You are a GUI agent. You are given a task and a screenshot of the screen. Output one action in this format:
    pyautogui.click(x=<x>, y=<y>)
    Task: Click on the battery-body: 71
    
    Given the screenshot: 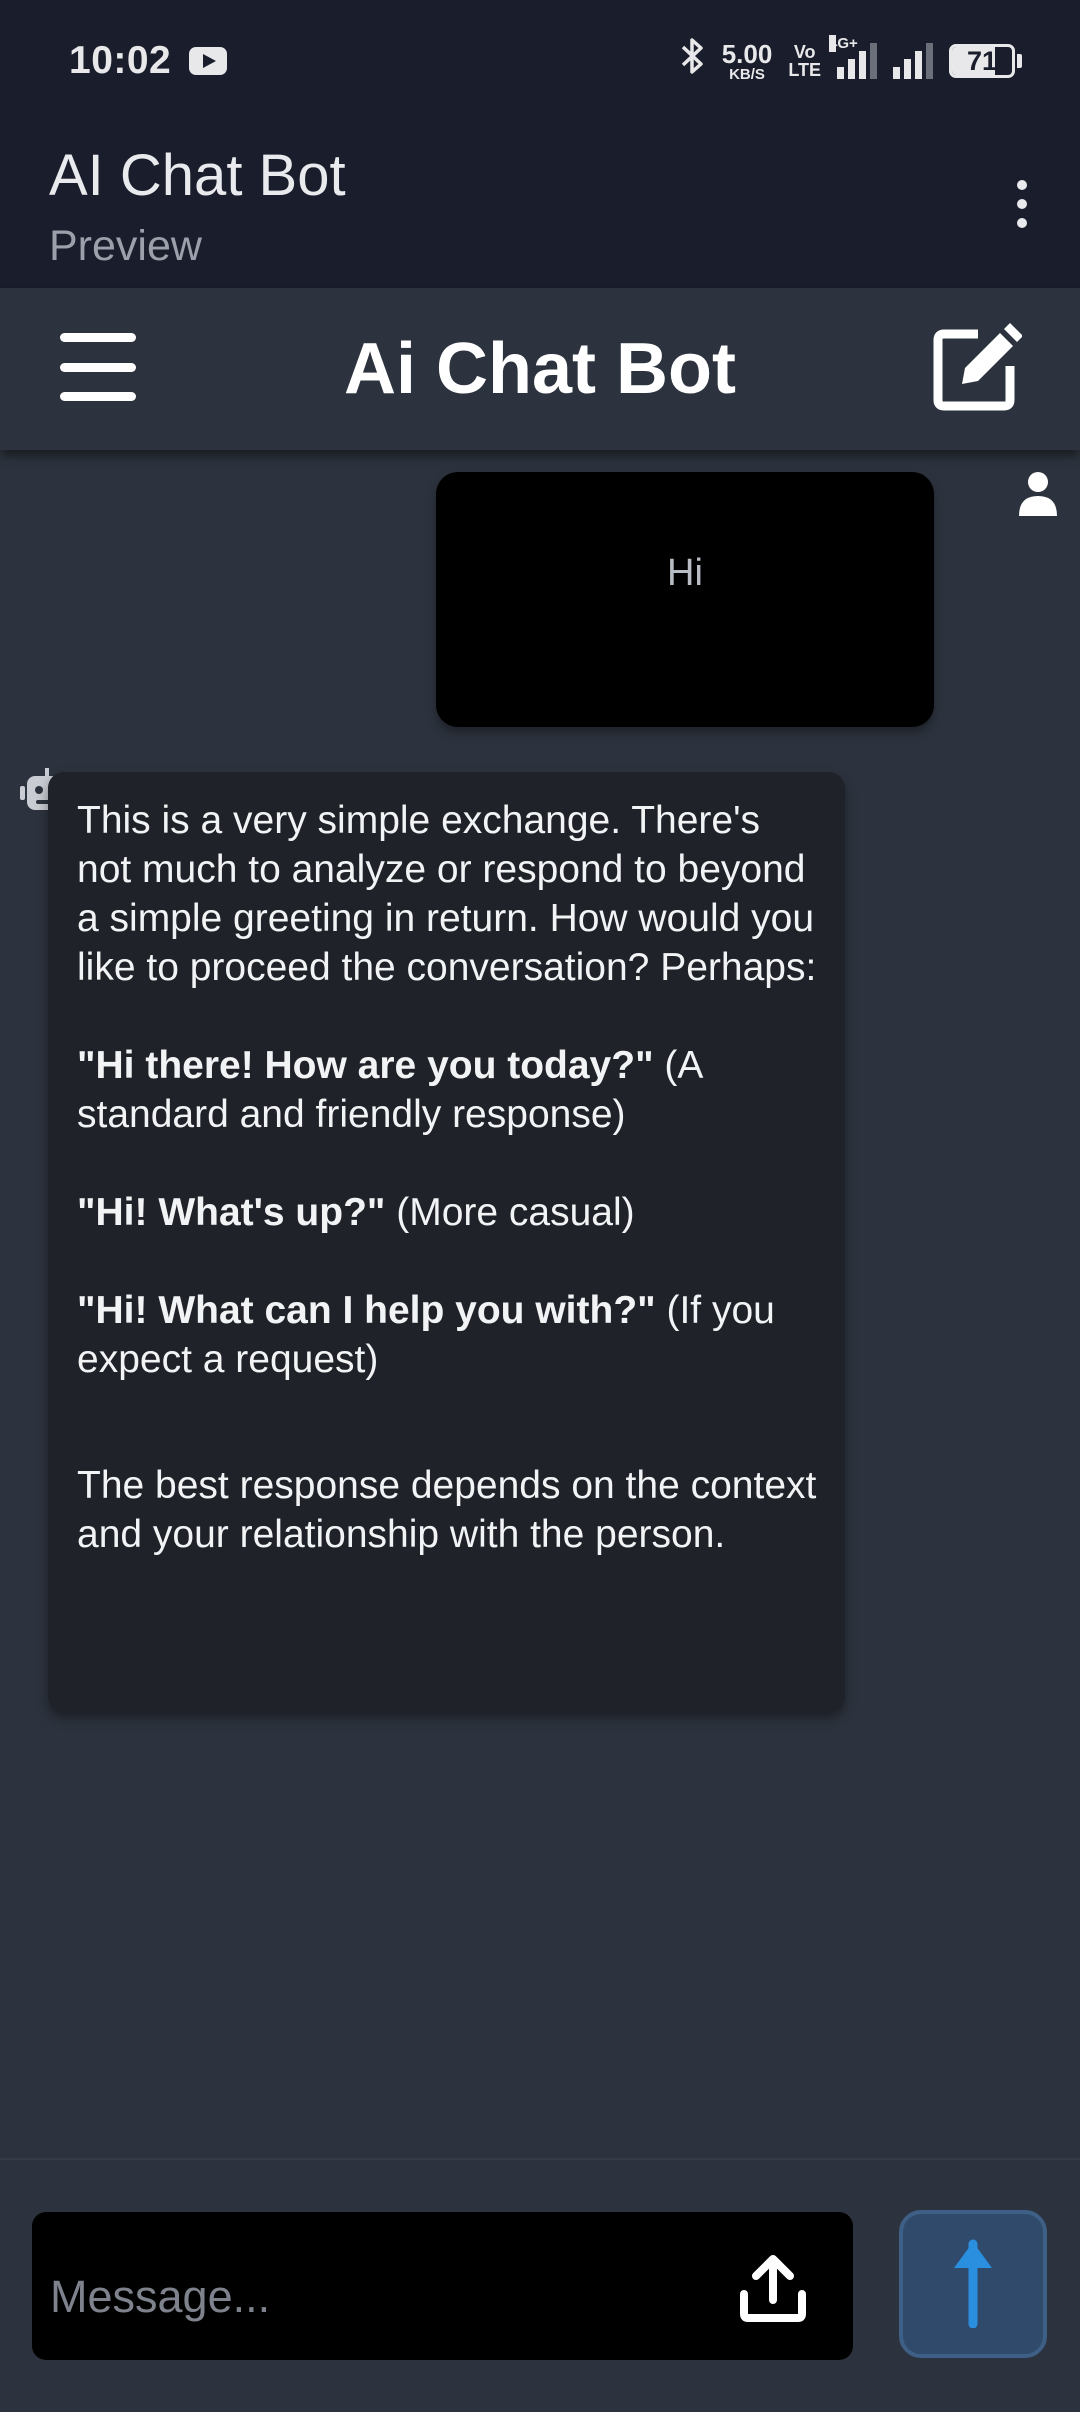 What is the action you would take?
    pyautogui.click(x=982, y=61)
    